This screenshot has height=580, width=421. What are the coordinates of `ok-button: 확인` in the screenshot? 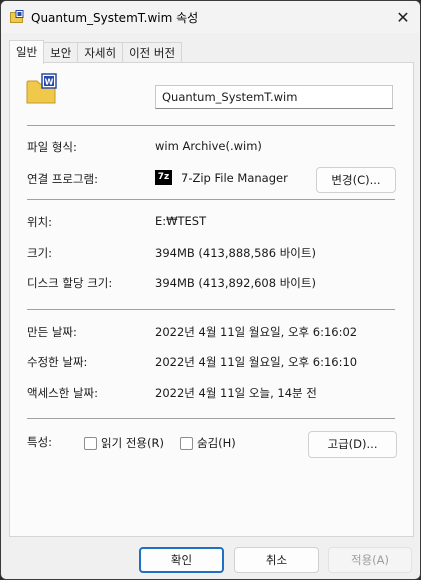 It's located at (181, 560).